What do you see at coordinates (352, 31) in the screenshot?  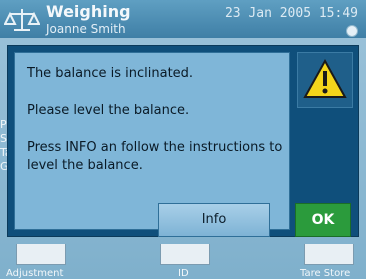 I see `settings-gear-icon` at bounding box center [352, 31].